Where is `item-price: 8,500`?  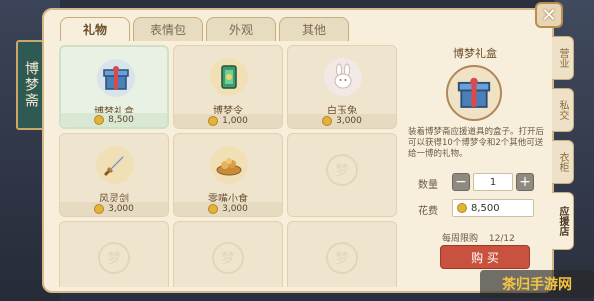
item-price: 8,500 is located at coordinates (114, 120).